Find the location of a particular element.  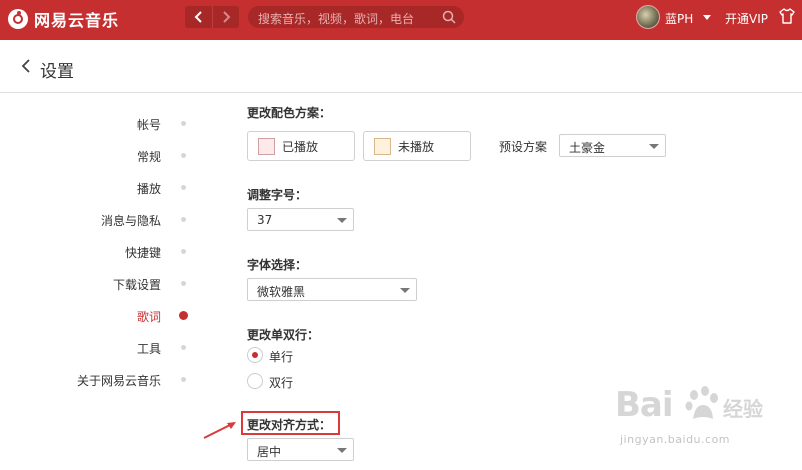

unplayed-color-button: 未播放 is located at coordinates (417, 146).